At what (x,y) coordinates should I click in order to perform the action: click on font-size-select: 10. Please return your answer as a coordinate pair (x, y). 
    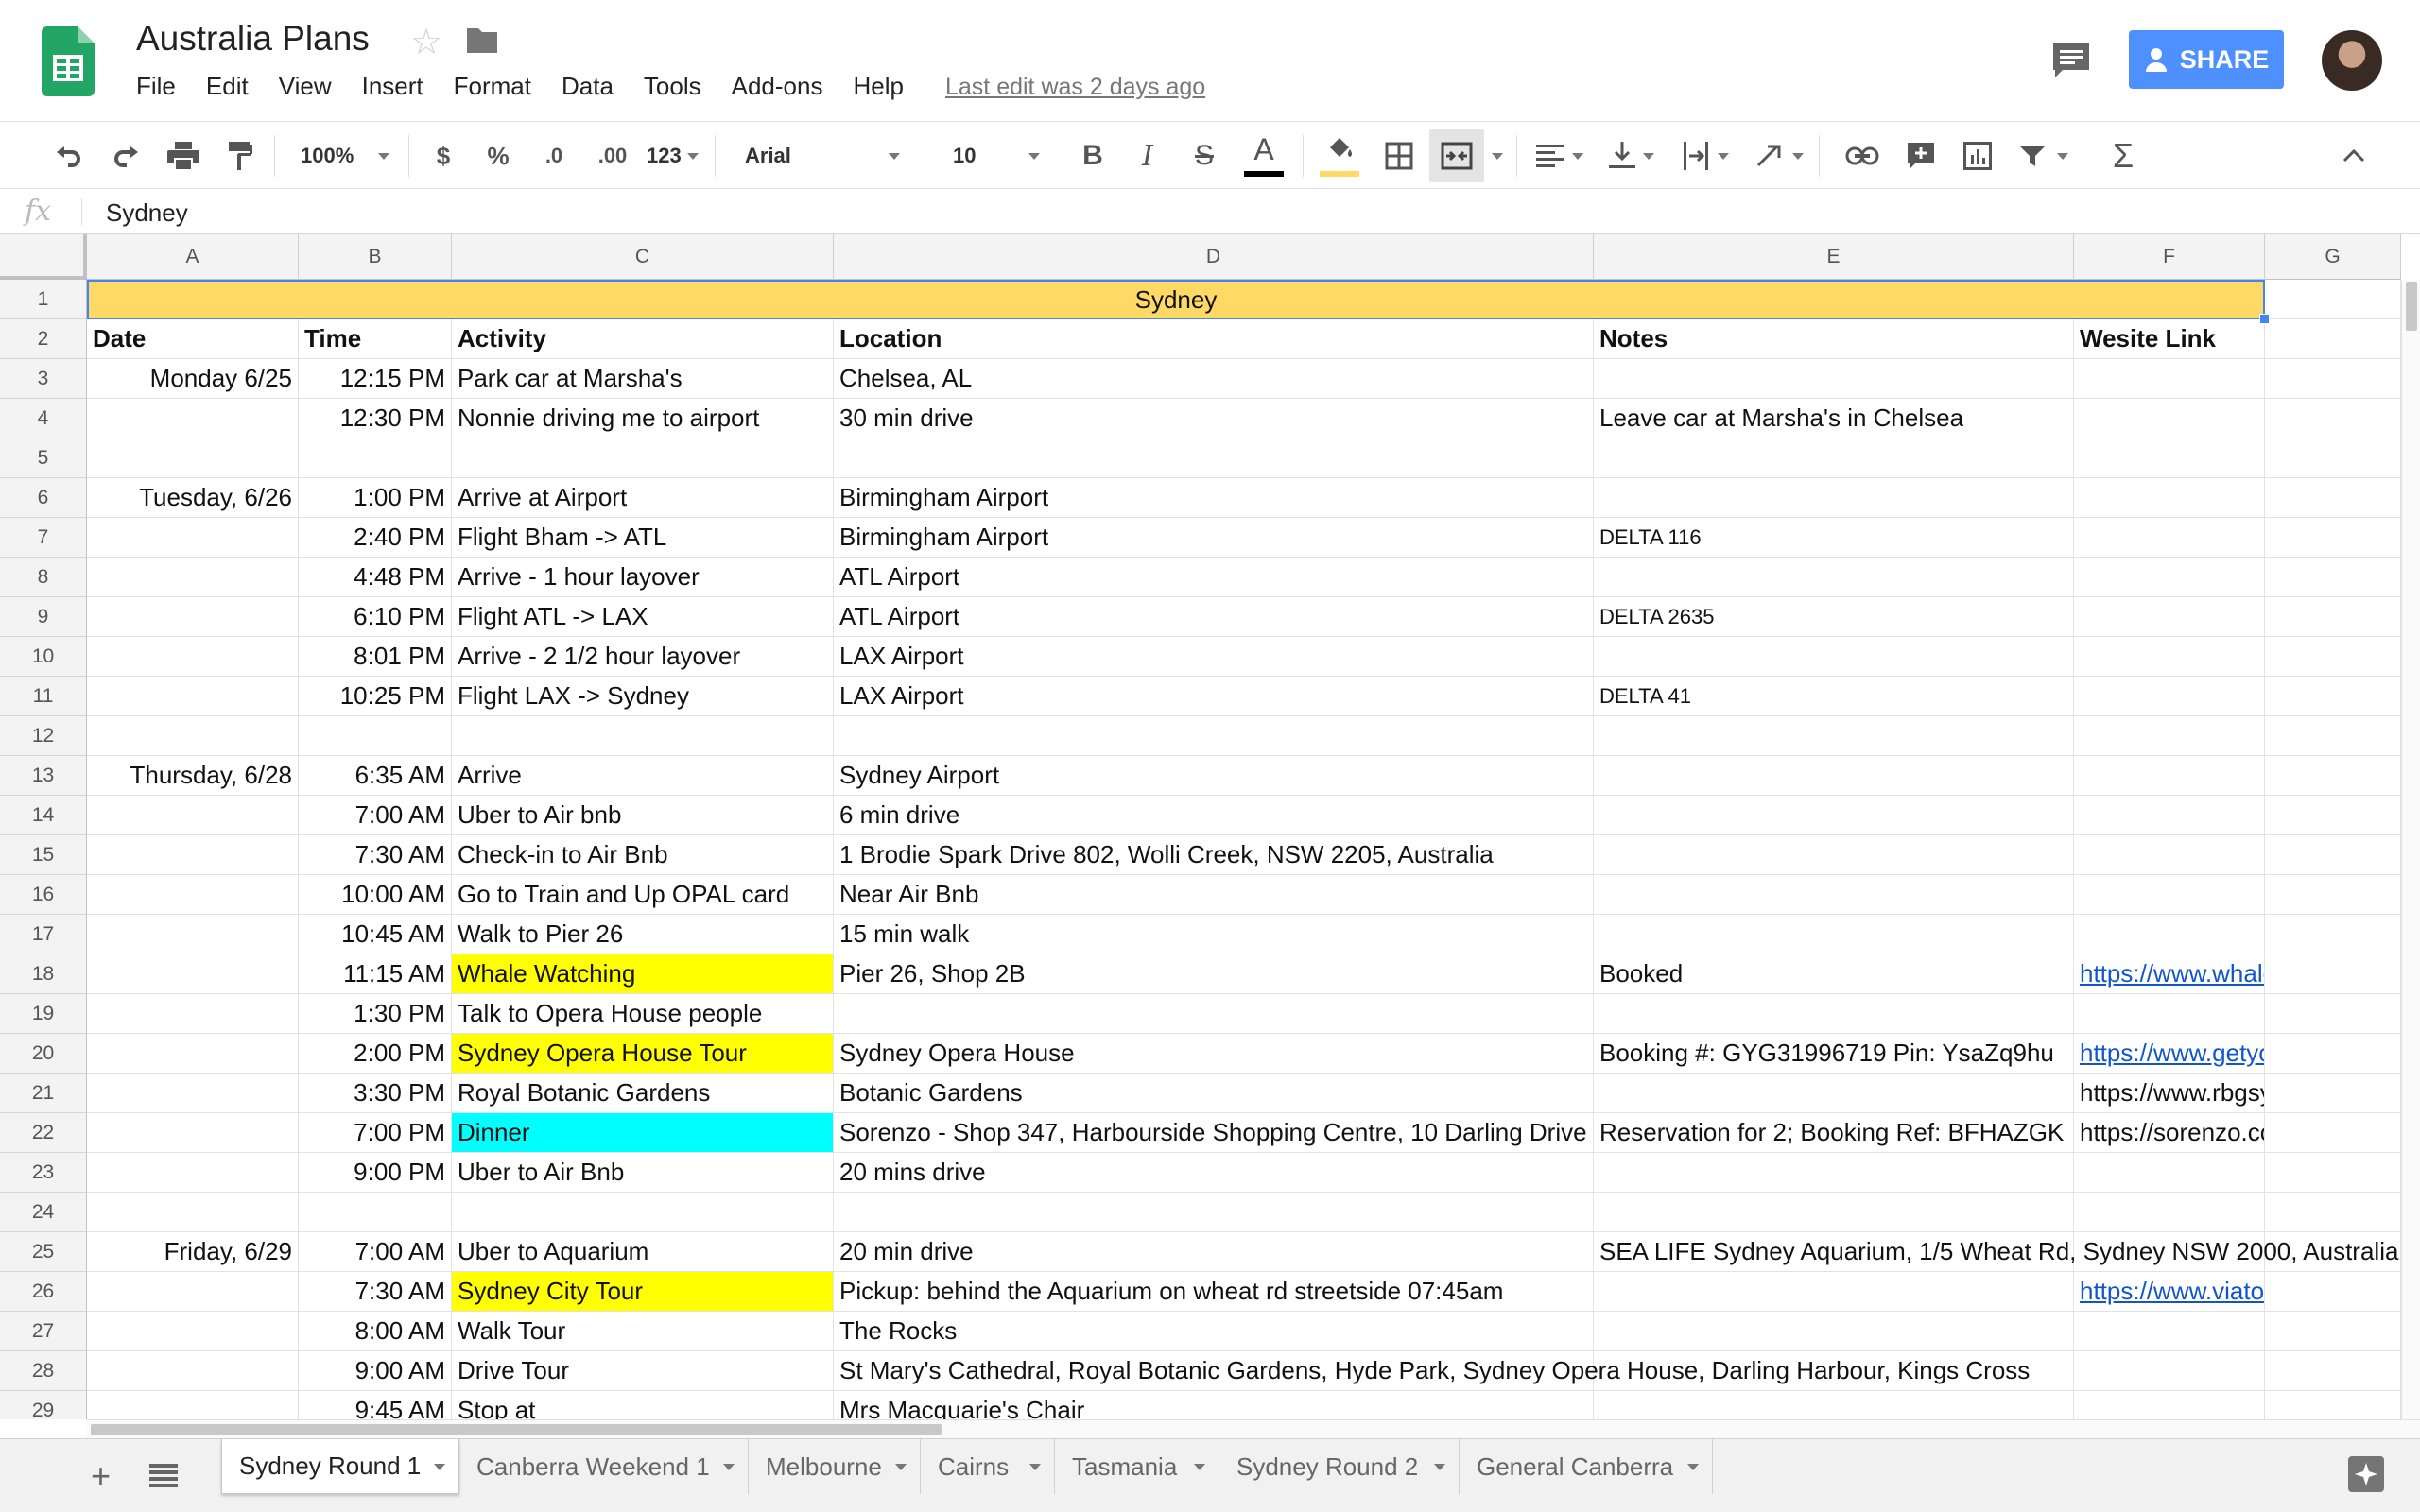
    Looking at the image, I should click on (997, 156).